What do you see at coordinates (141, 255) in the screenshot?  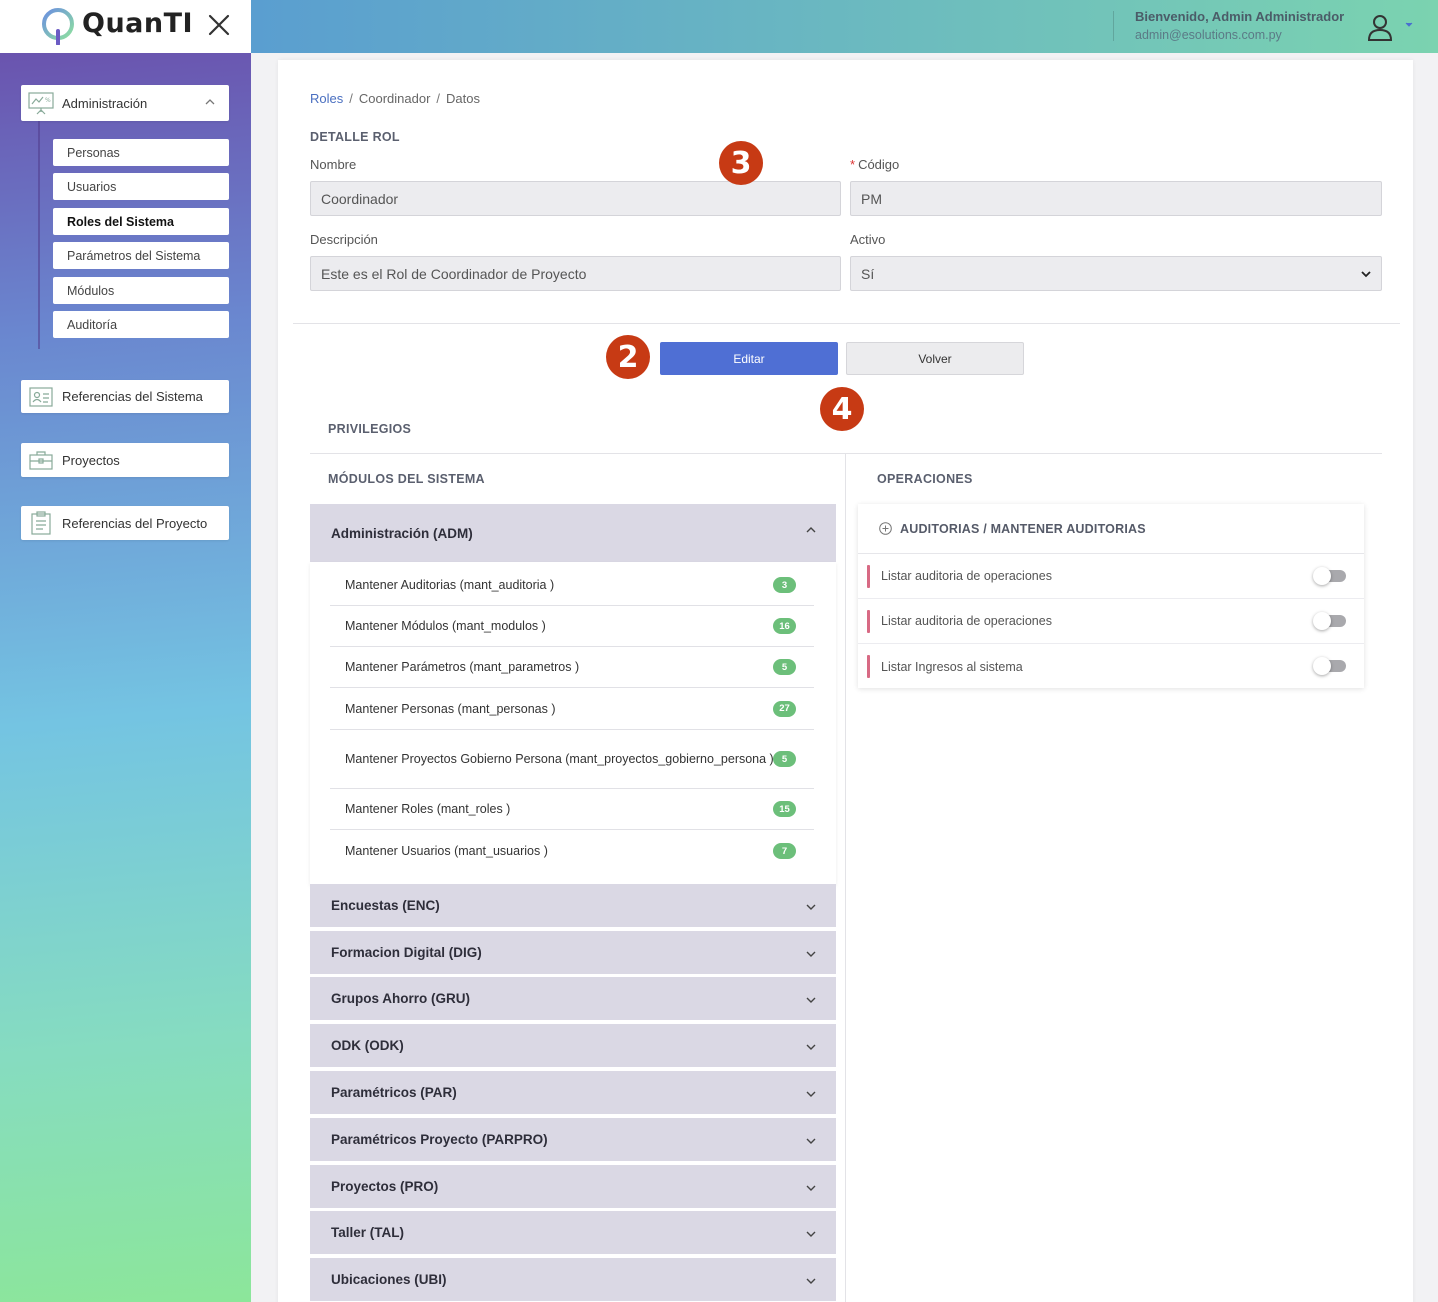 I see `sidebar-item-parametros-del-sistema: Parámetros del Sistema` at bounding box center [141, 255].